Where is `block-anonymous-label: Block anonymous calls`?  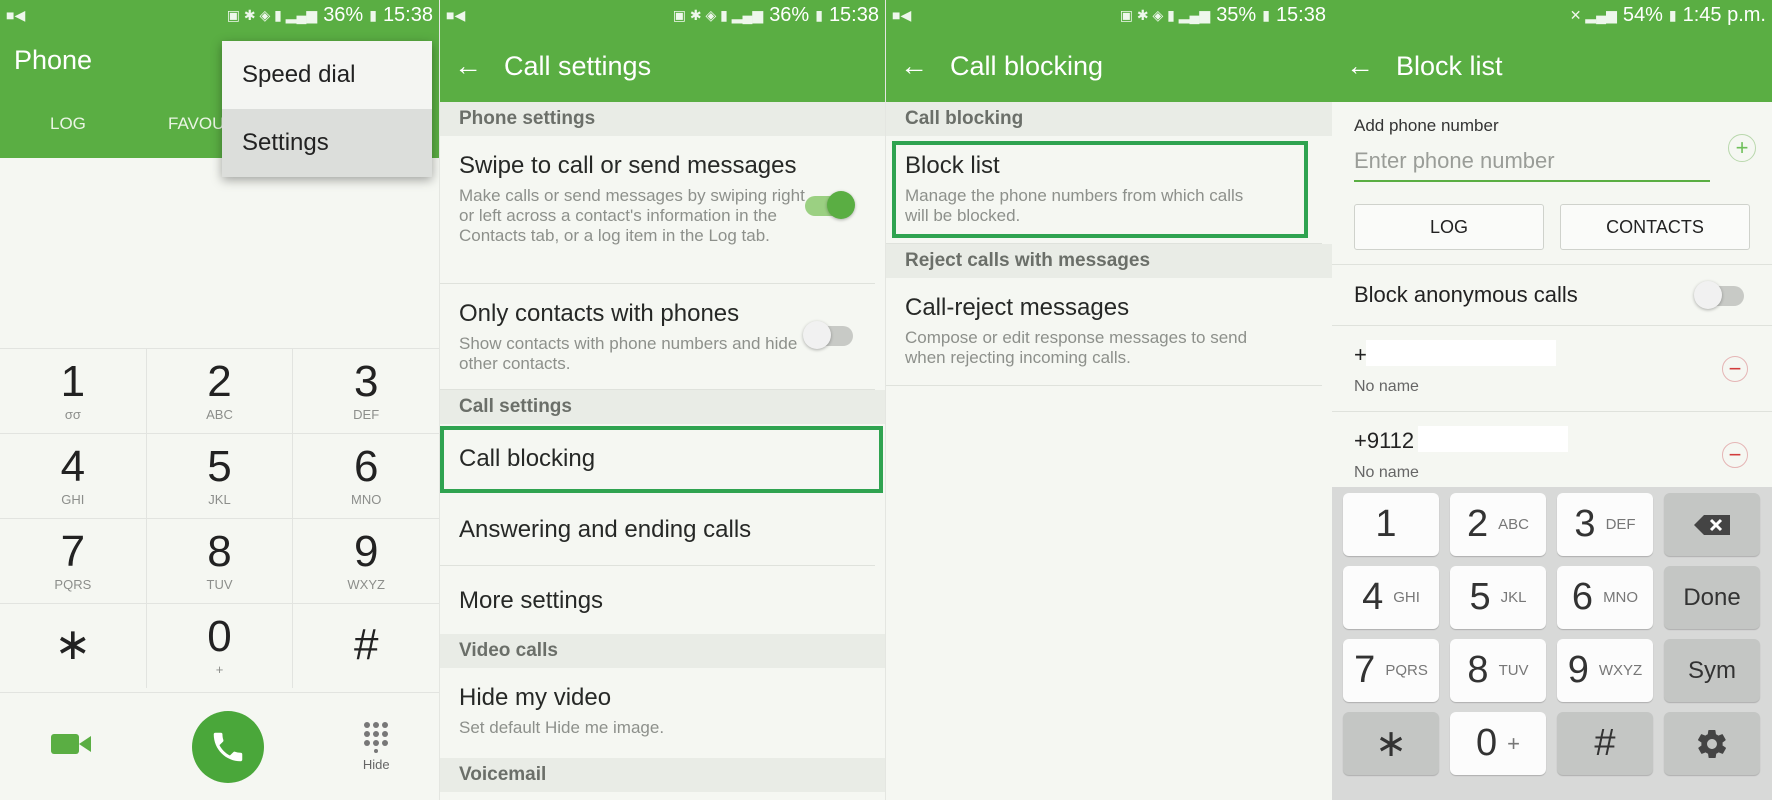 block-anonymous-label: Block anonymous calls is located at coordinates (1466, 294).